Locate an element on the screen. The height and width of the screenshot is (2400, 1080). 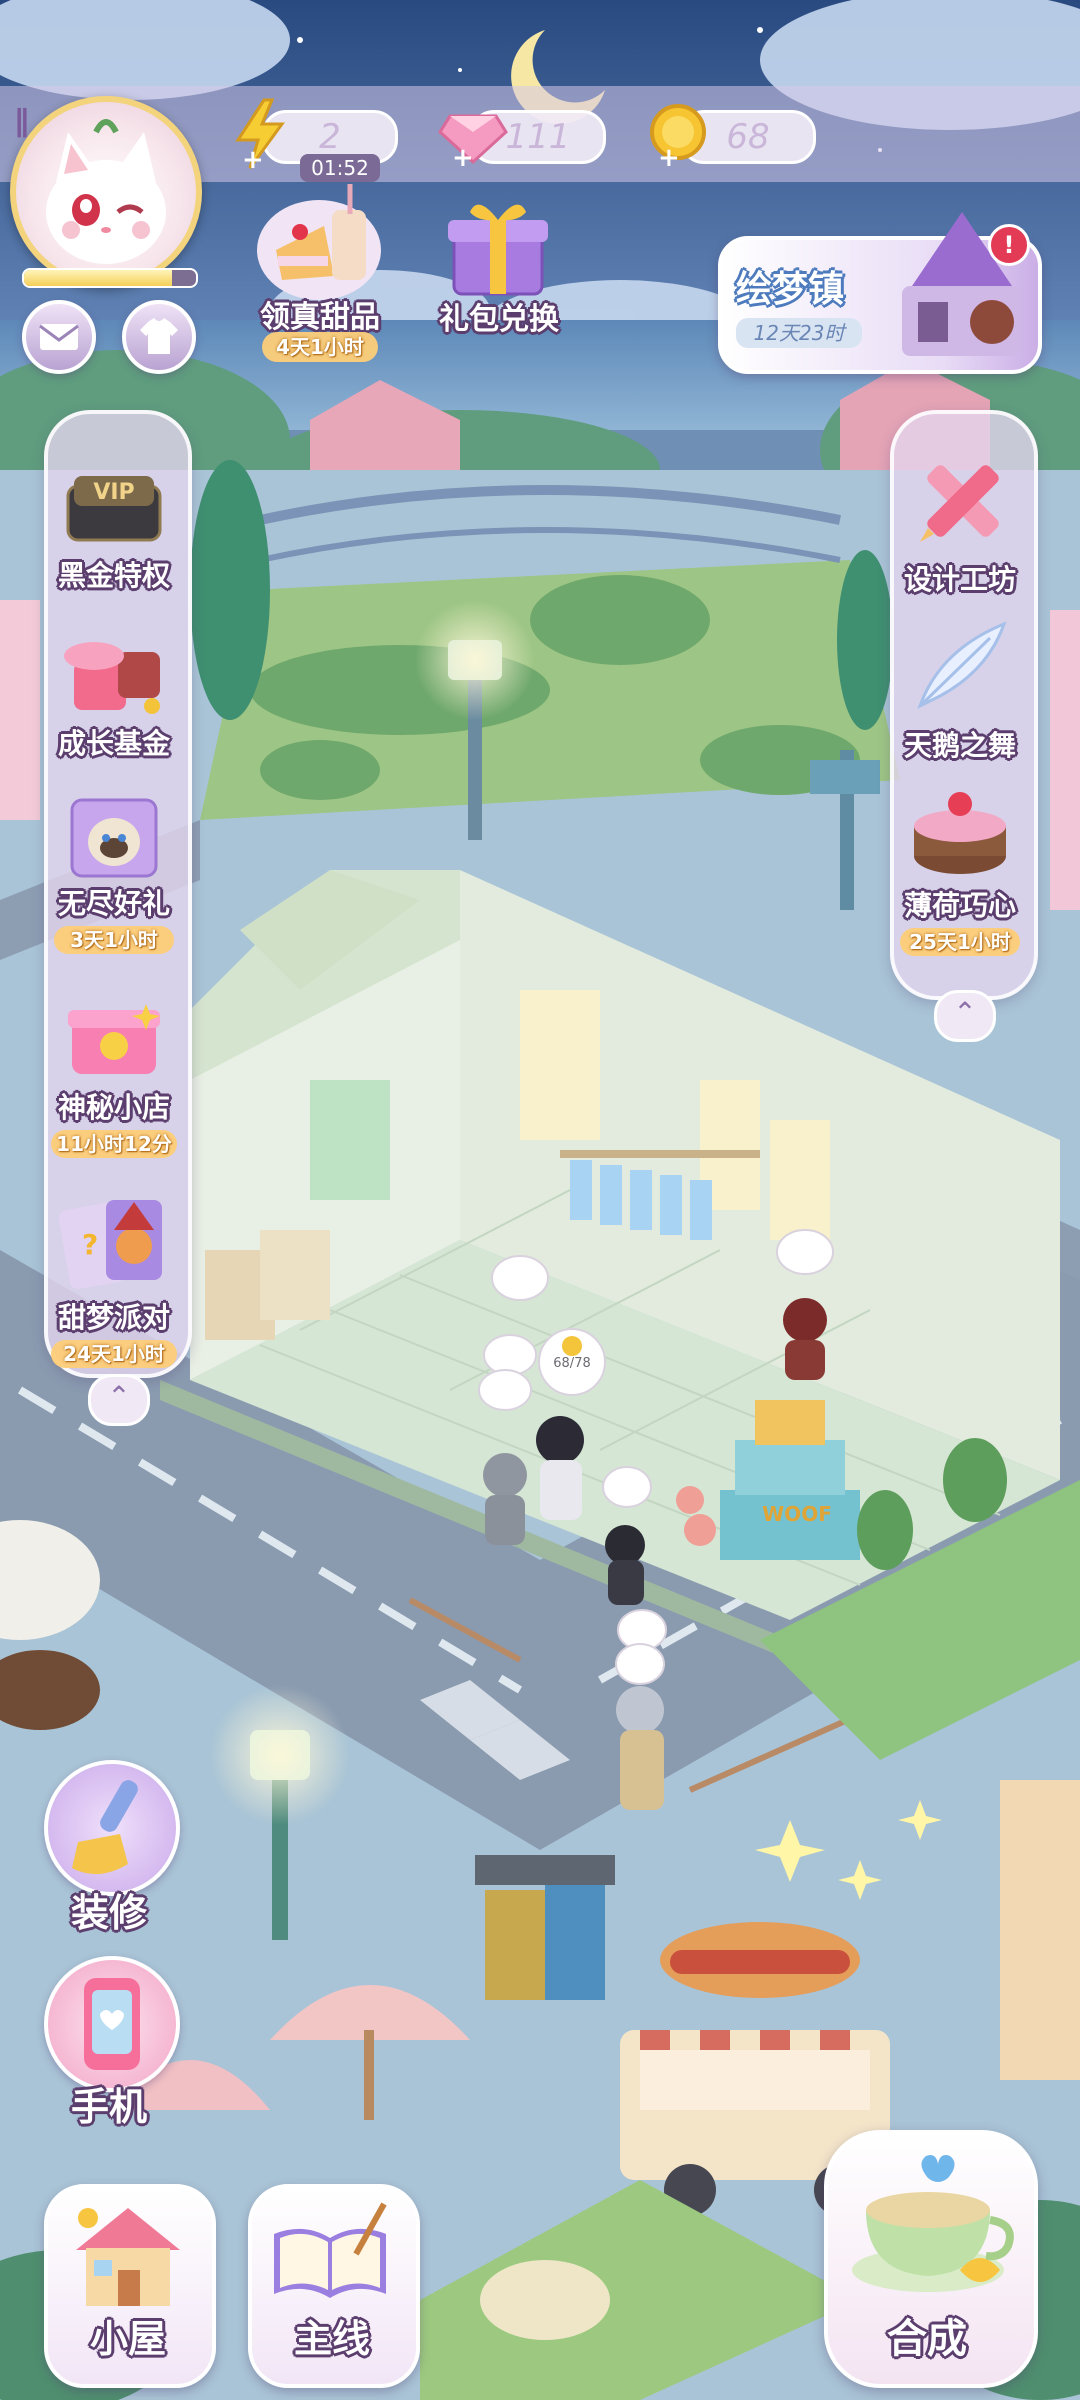
mystery-shop-timer: 11小时12分 is located at coordinates (114, 1144).